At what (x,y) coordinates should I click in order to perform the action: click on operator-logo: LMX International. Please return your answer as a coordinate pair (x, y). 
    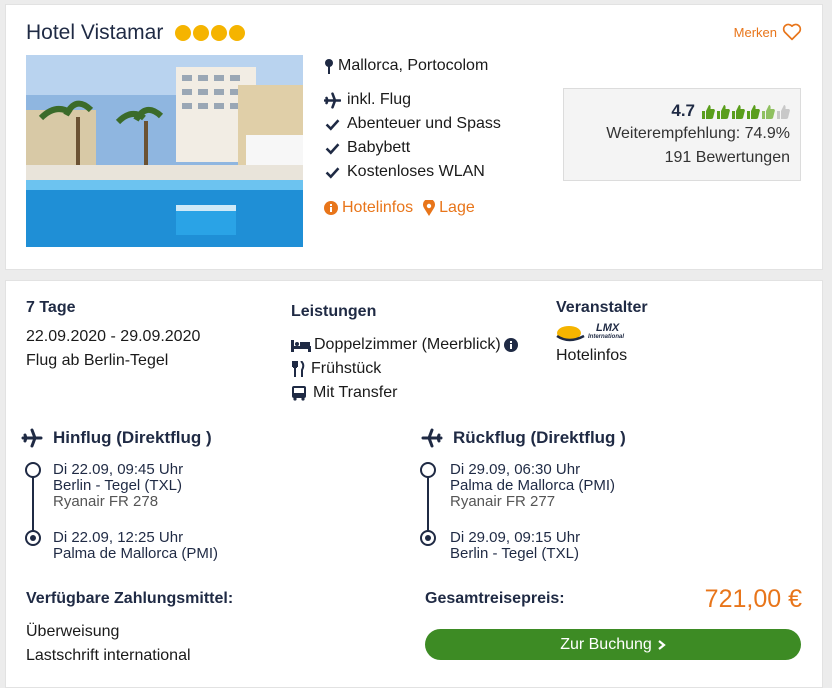
    Looking at the image, I should click on (596, 333).